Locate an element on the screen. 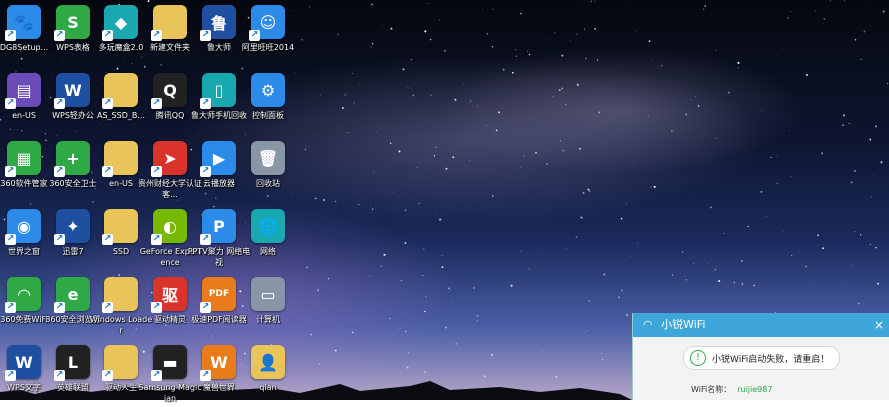 The width and height of the screenshot is (889, 407). desktop-icon-label: 回收站 is located at coordinates (268, 183).